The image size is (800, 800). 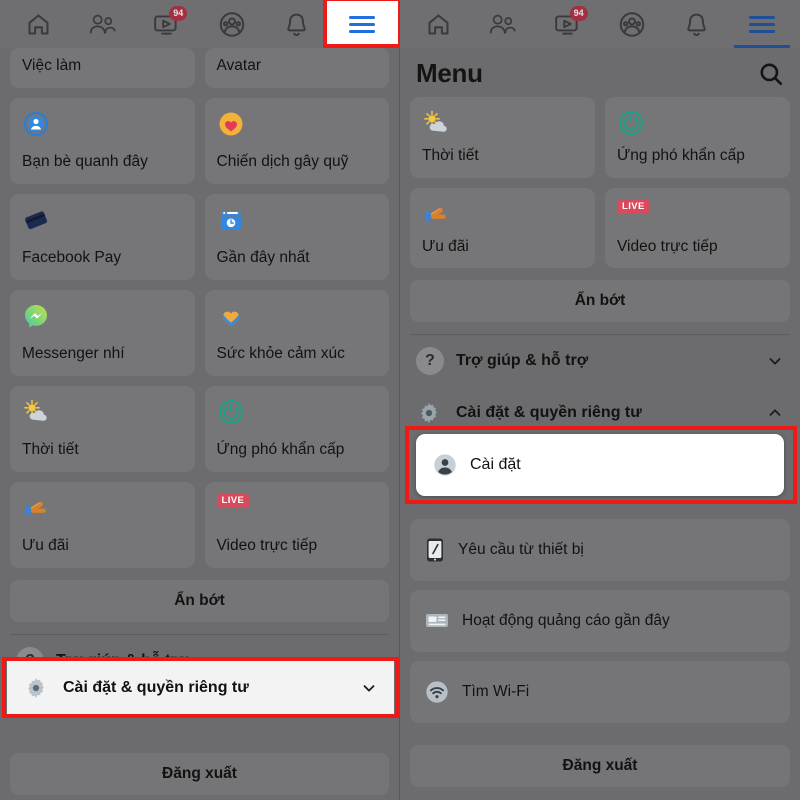 What do you see at coordinates (296, 68) in the screenshot?
I see `tile-avatar: Avatar` at bounding box center [296, 68].